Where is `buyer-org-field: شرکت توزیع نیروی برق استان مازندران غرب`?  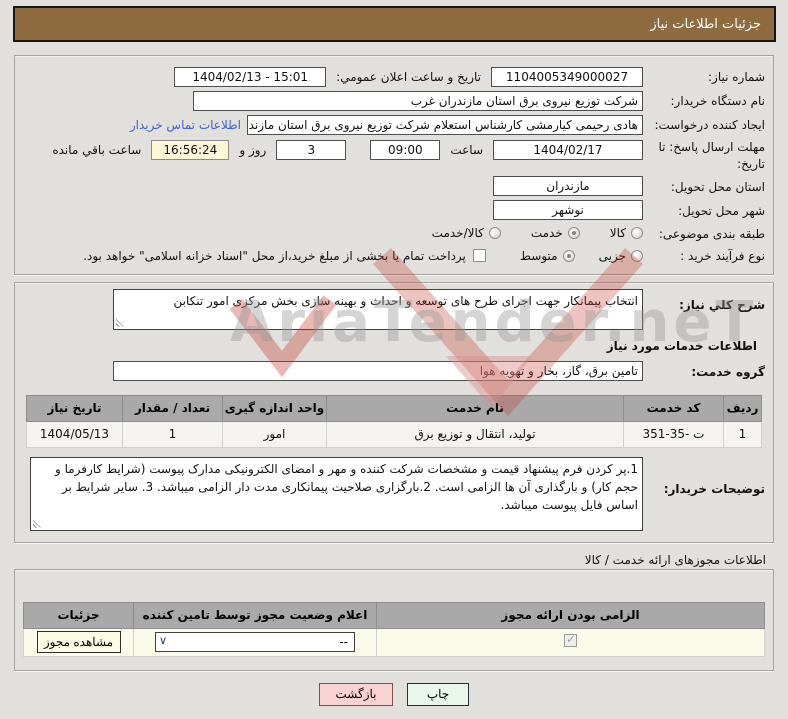
buyer-org-field: شرکت توزیع نیروی برق استان مازندران غرب is located at coordinates (418, 100).